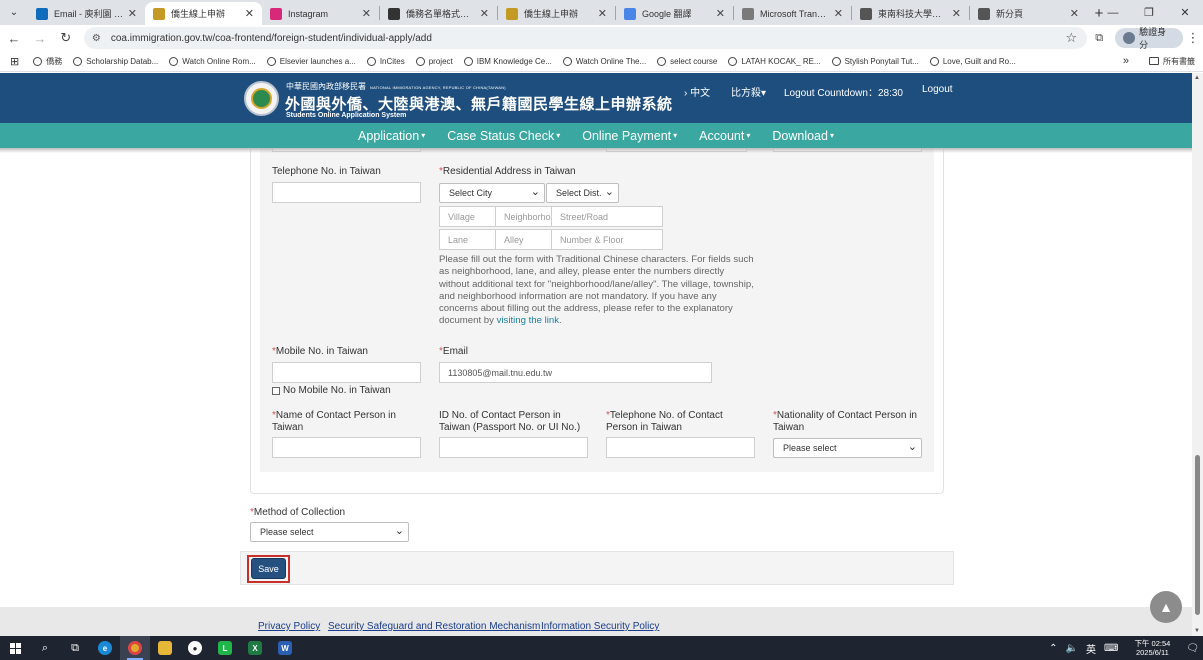 Image resolution: width=1203 pixels, height=660 pixels. I want to click on village-input: Village, so click(467, 216).